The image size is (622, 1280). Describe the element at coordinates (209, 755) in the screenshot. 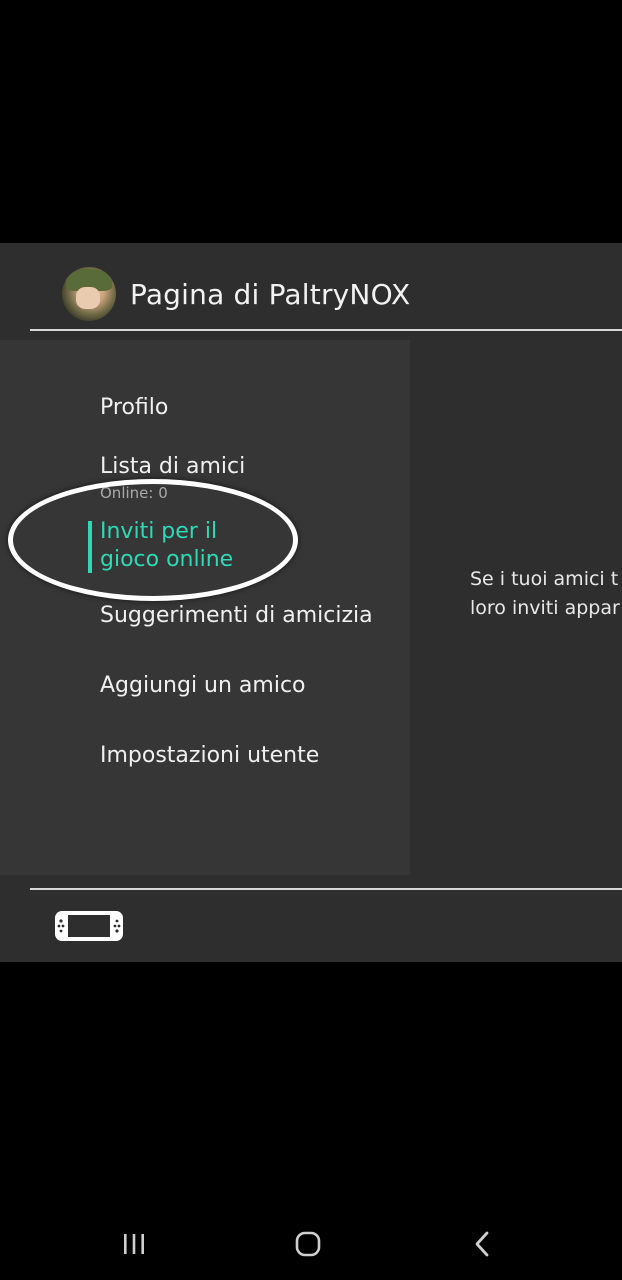

I see `sidebar-item-user-settings: Impostazioni utente` at that location.